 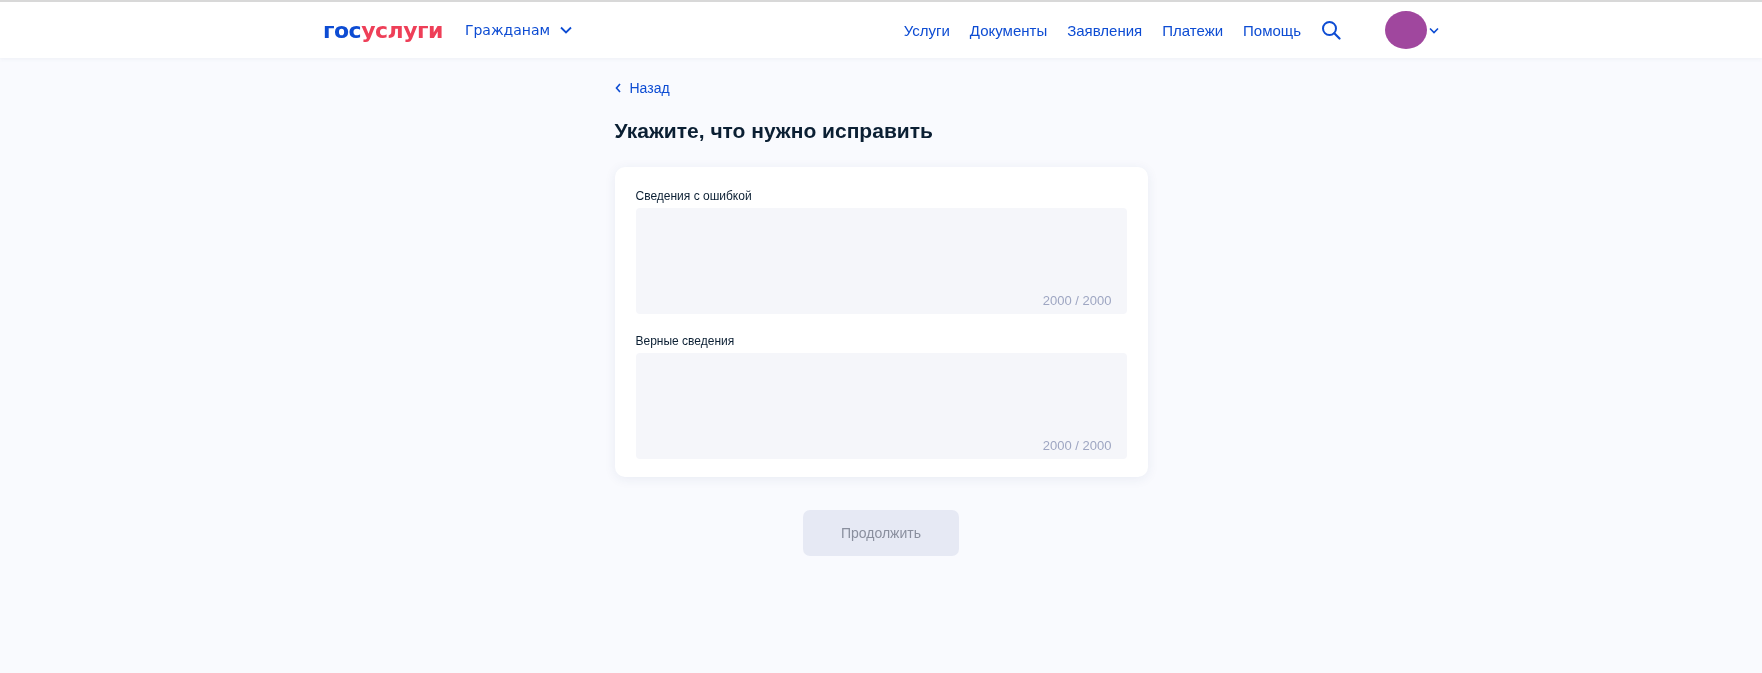 I want to click on nav-link: Заявления, so click(x=1105, y=30).